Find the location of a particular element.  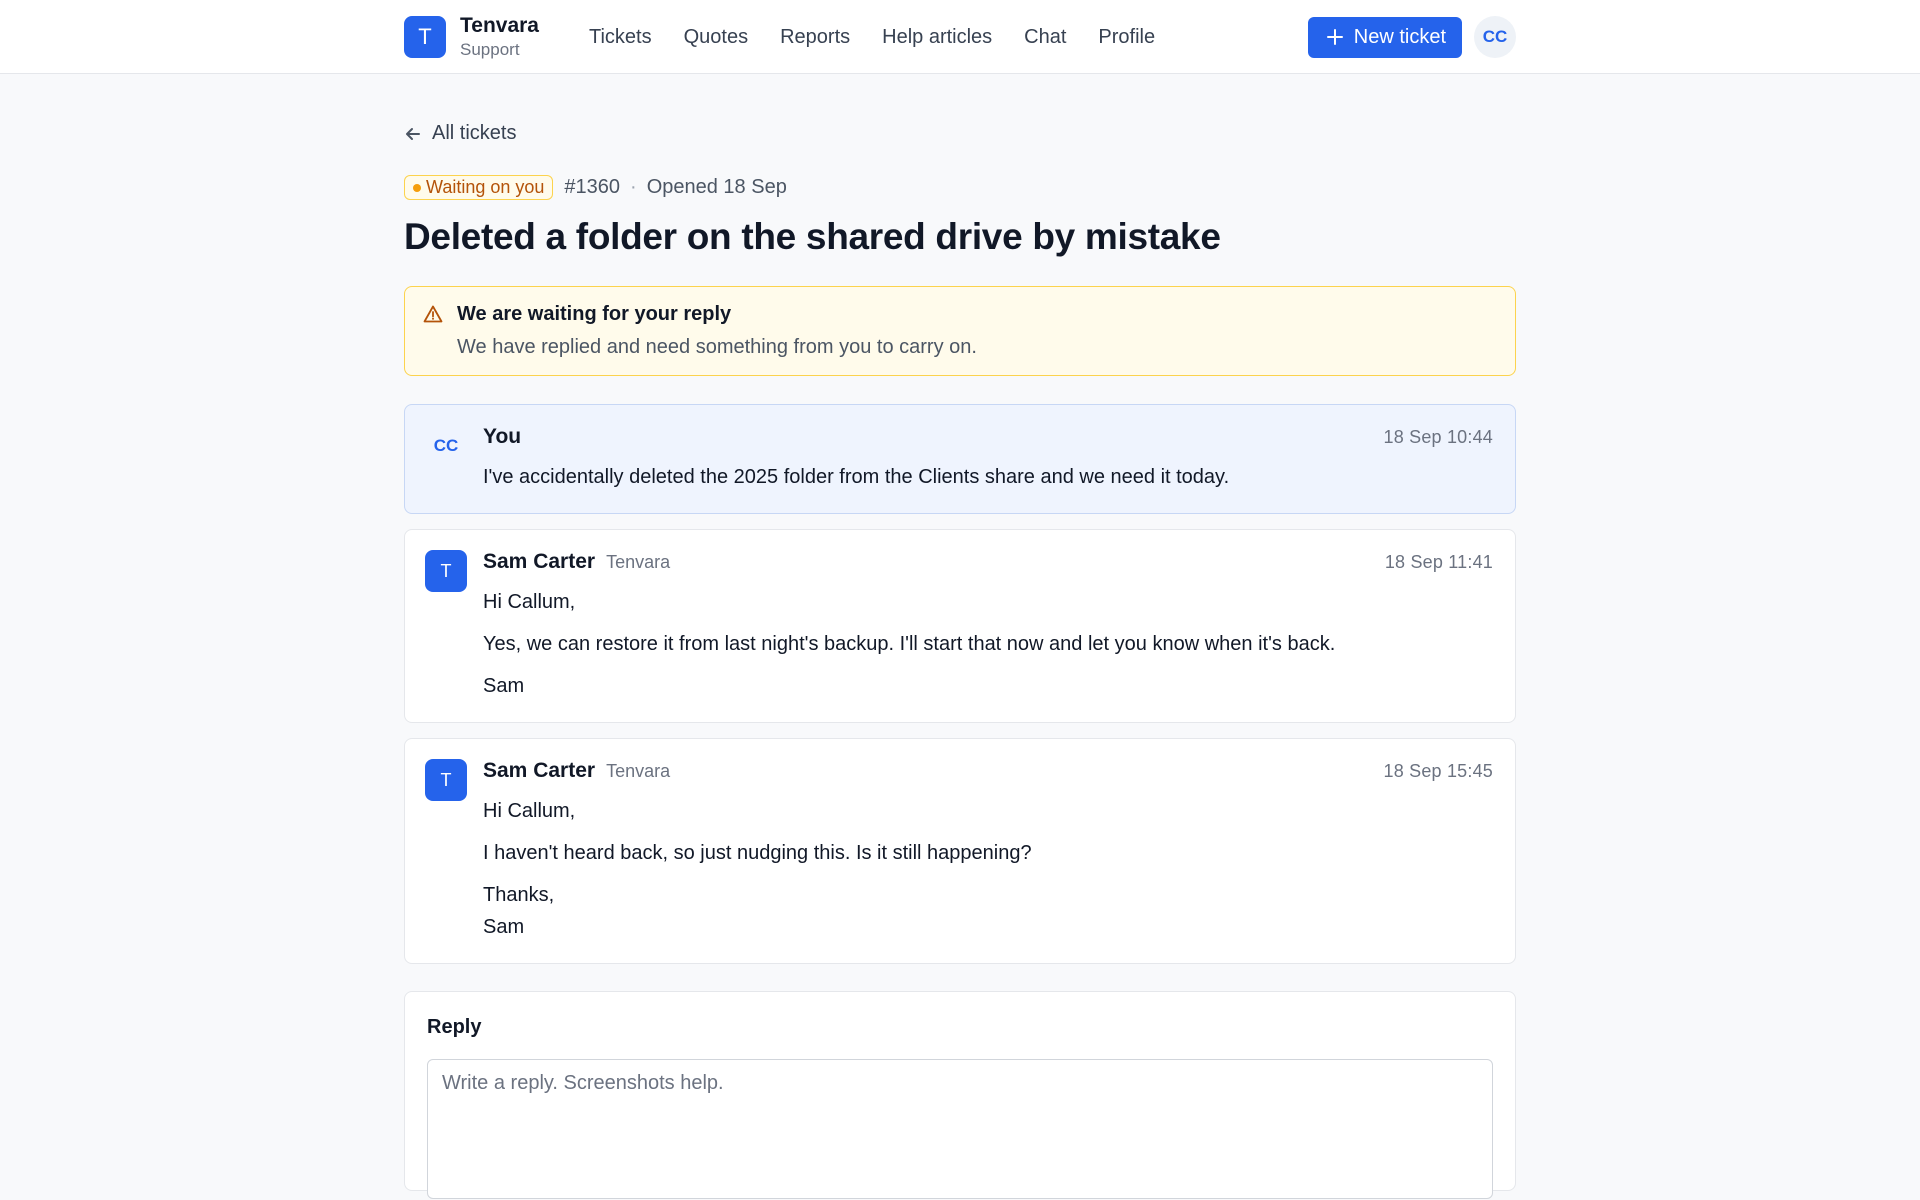

message-time: 18 Sep 10:44 is located at coordinates (1438, 437).